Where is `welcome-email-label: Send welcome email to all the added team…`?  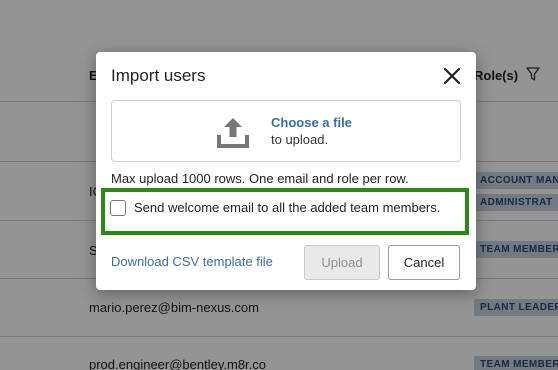 welcome-email-label: Send welcome email to all the added team… is located at coordinates (287, 207).